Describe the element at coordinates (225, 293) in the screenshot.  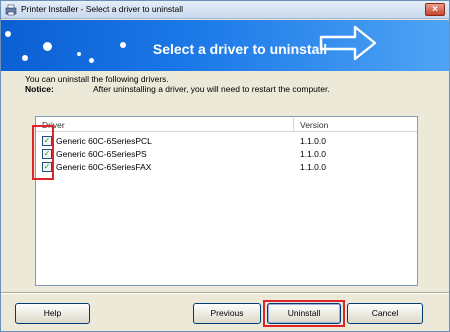
I see `footer-divider` at that location.